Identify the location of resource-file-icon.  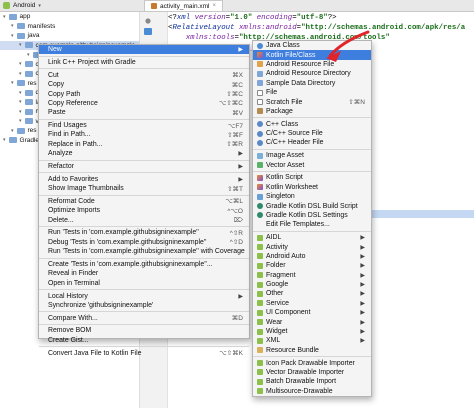
(260, 64).